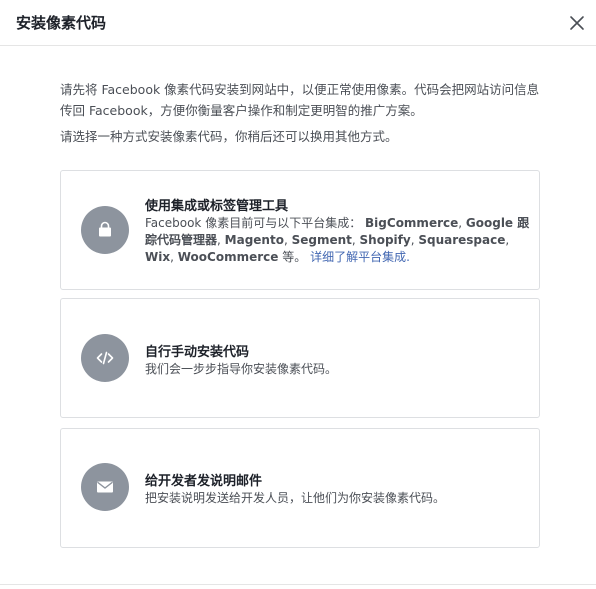  I want to click on option-title: 自行手动安装代码, so click(197, 352).